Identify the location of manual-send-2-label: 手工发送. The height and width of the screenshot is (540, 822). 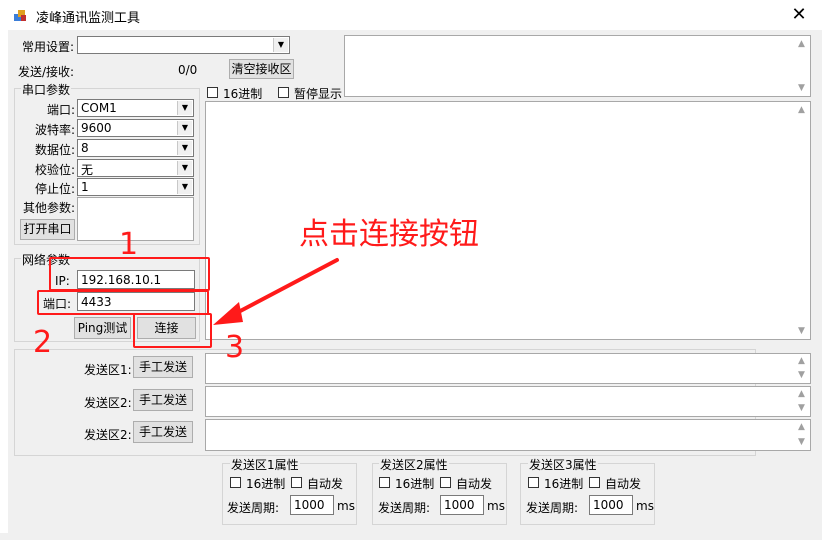
(162, 400).